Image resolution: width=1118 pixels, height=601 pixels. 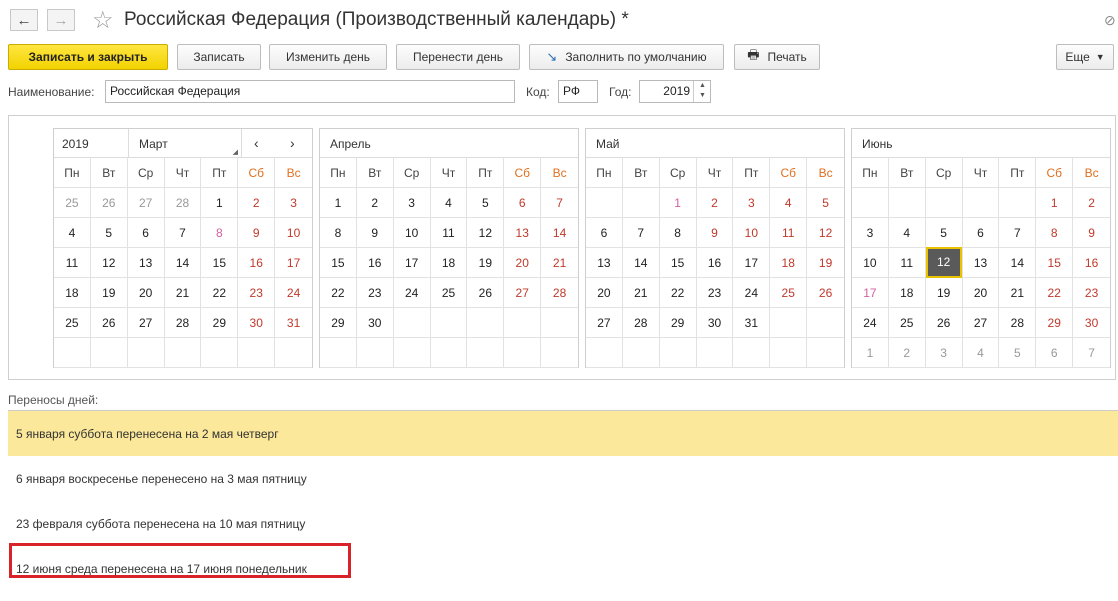 I want to click on back-button: ←, so click(x=24, y=20).